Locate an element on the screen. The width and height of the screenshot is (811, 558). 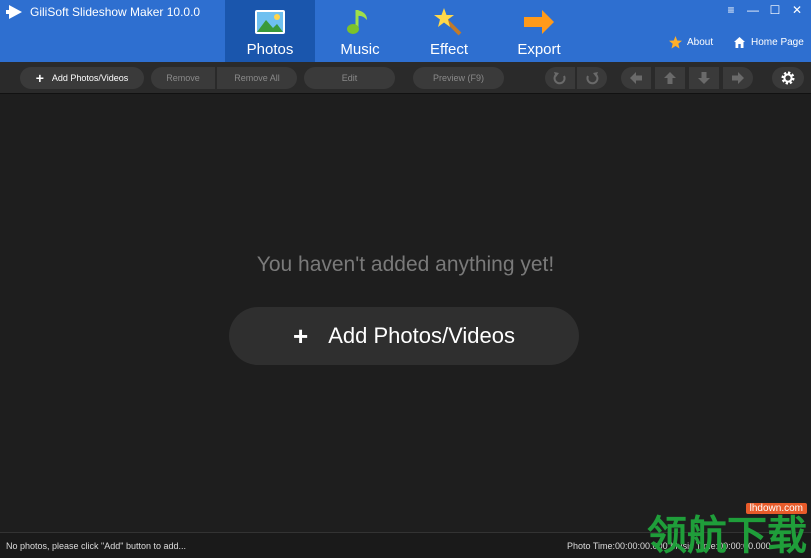
about-label: About is located at coordinates (700, 42).